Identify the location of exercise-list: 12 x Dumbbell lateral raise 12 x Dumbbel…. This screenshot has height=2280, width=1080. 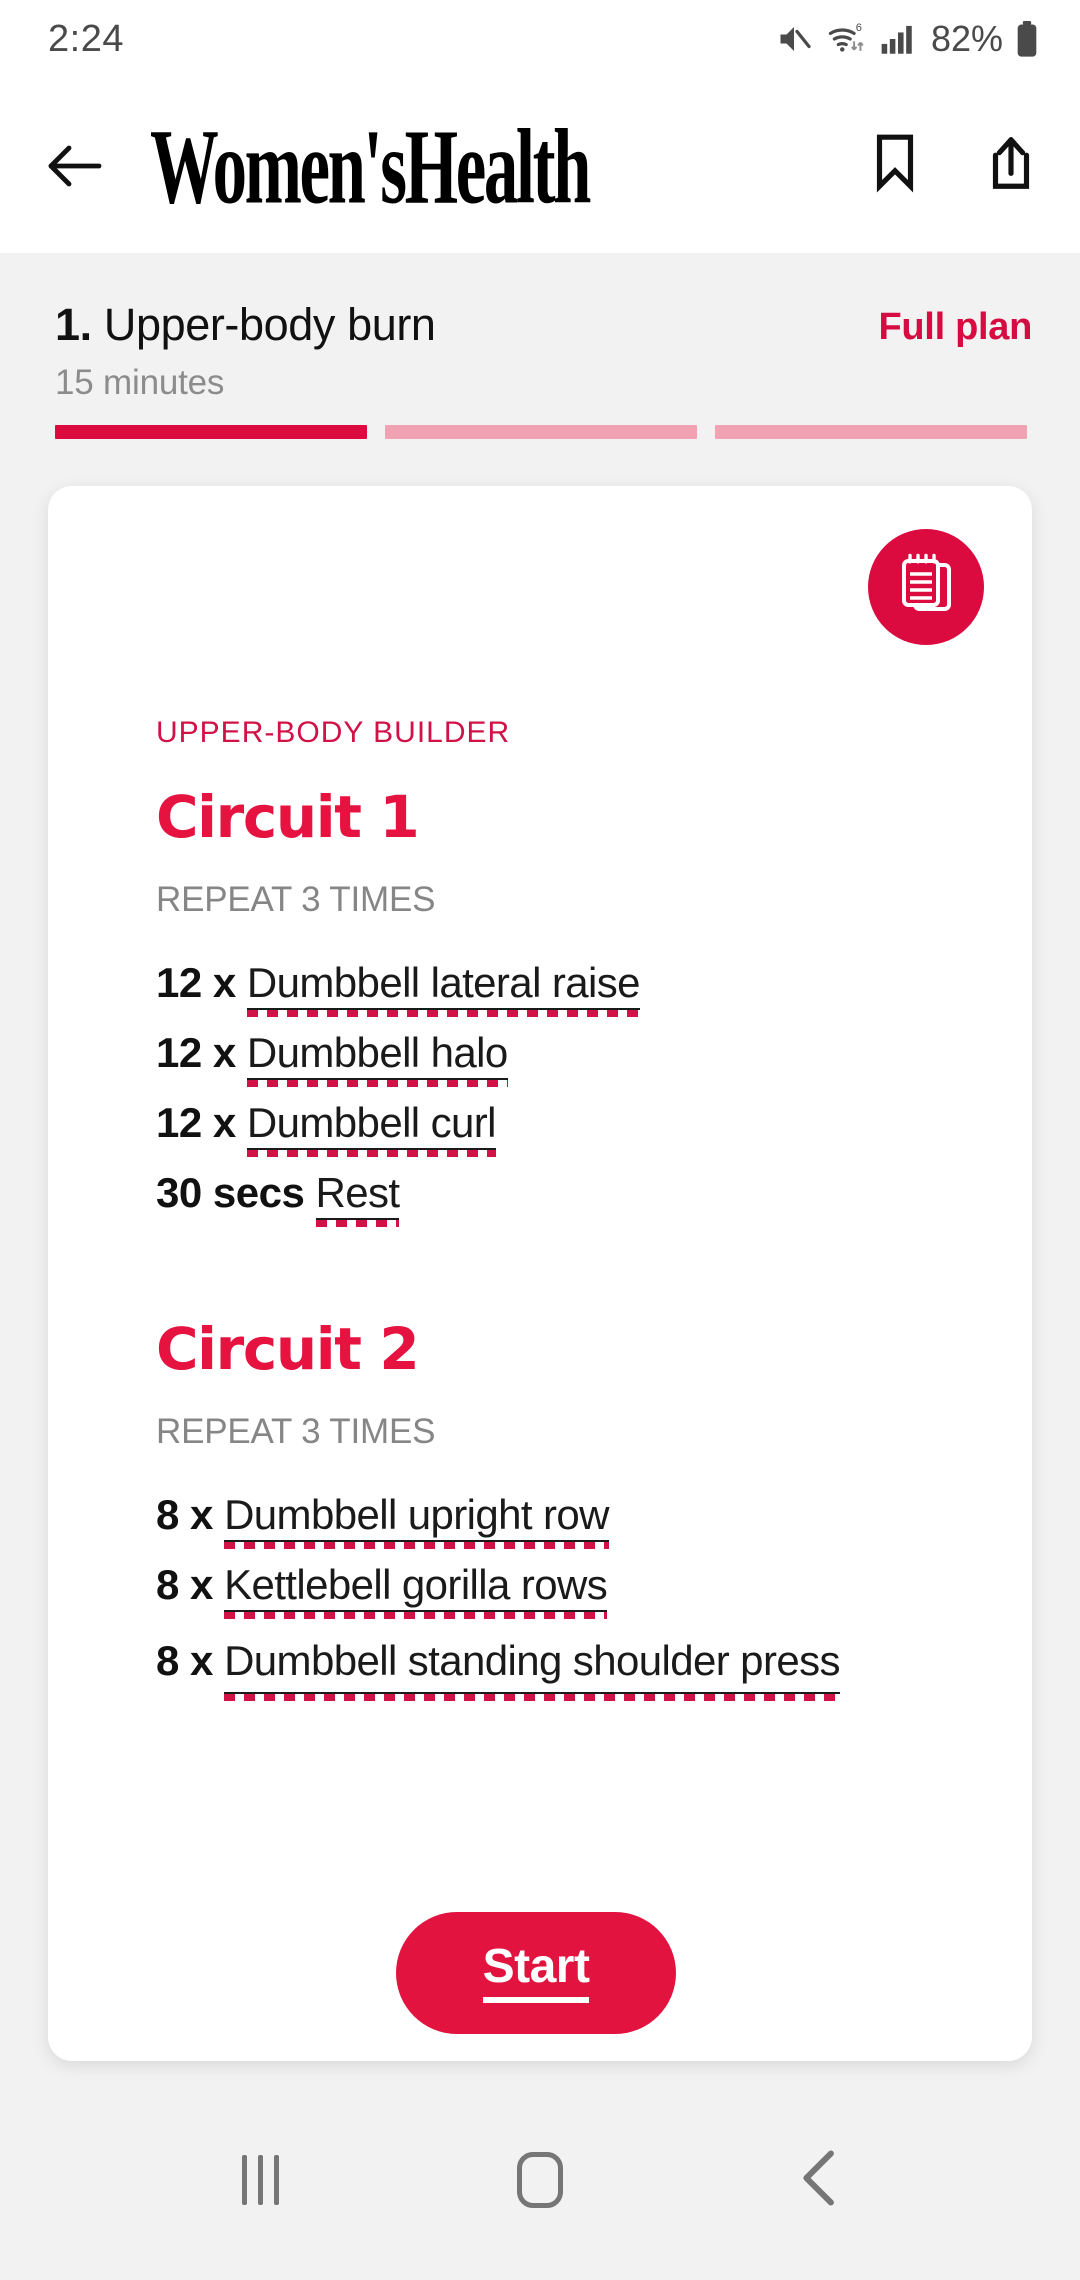
(594, 1093).